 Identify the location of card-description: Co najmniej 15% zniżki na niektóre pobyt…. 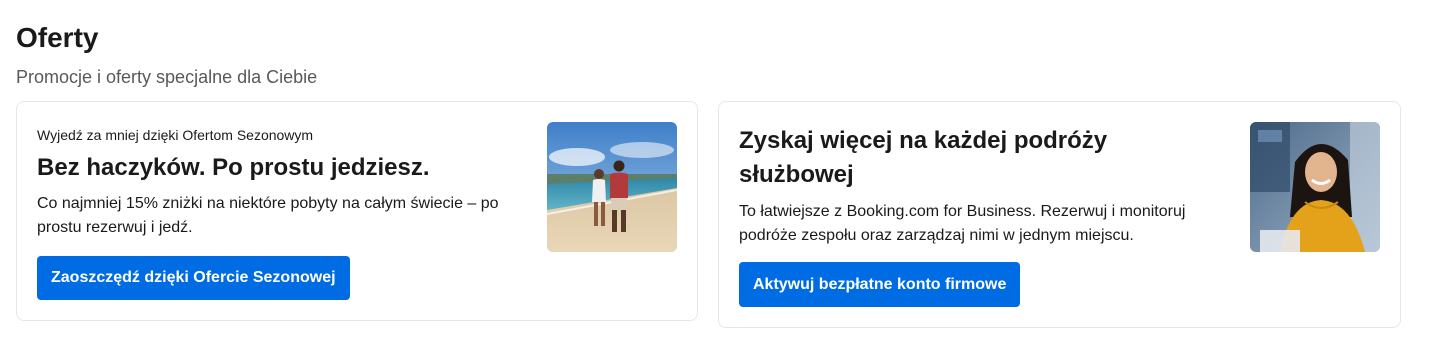
(268, 215).